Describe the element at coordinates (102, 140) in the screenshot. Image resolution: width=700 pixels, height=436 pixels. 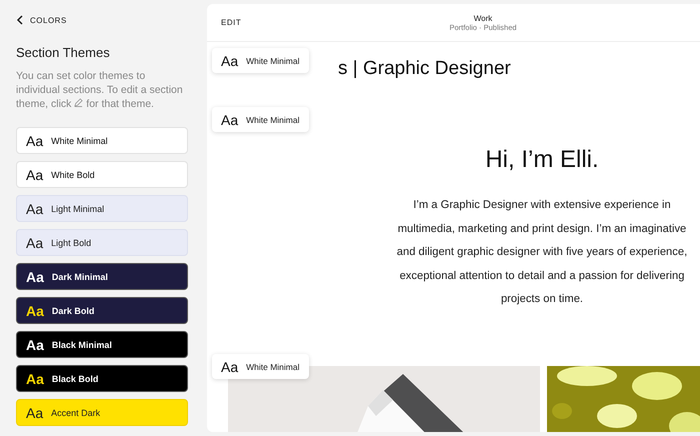
I see `theme-option: Aa White Minimal` at that location.